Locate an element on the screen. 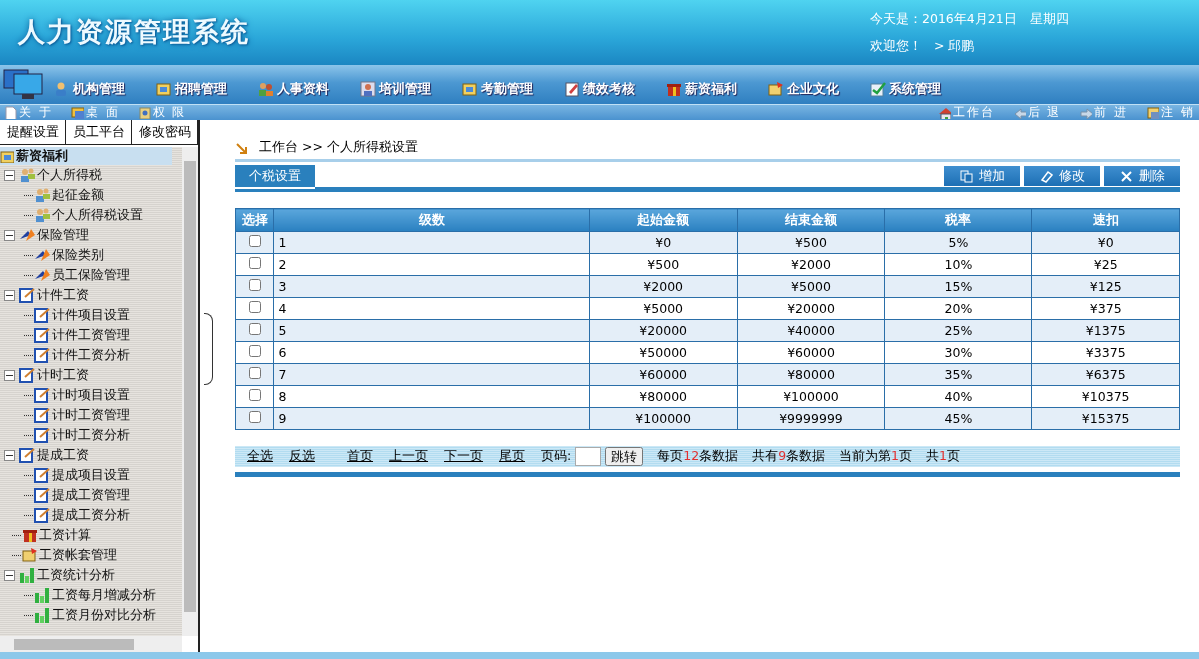 The image size is (1199, 659). folder-icon is located at coordinates (164, 88).